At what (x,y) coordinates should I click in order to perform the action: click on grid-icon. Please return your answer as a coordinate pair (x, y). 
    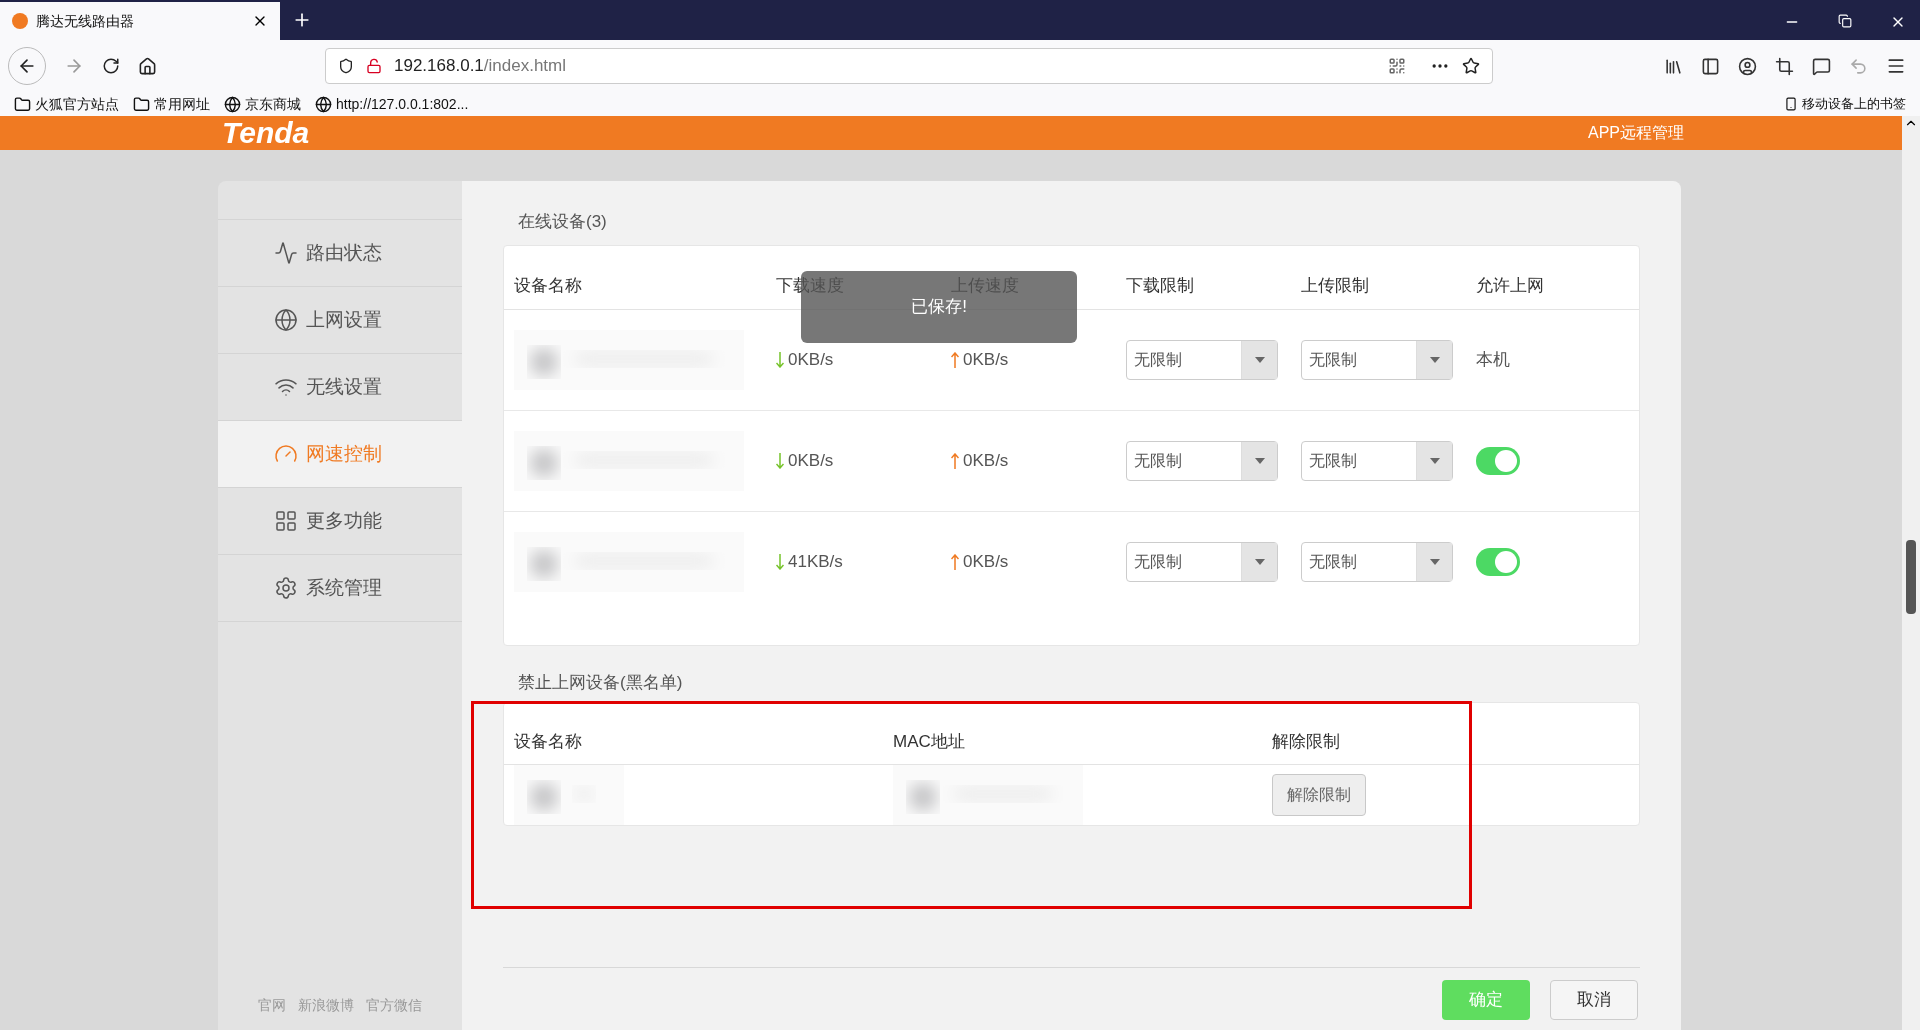
    Looking at the image, I should click on (286, 521).